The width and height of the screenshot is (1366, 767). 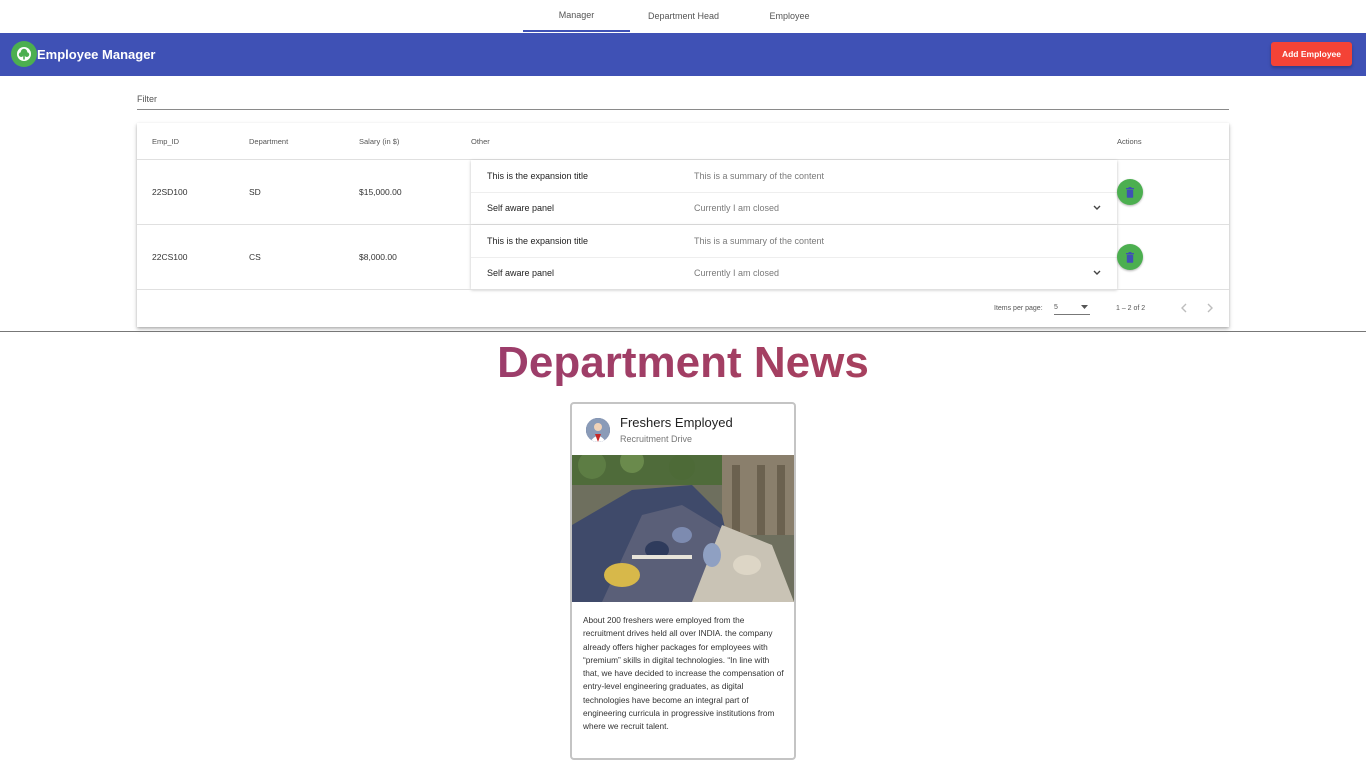 What do you see at coordinates (165, 141) in the screenshot?
I see `header-emp-id: Emp_ID` at bounding box center [165, 141].